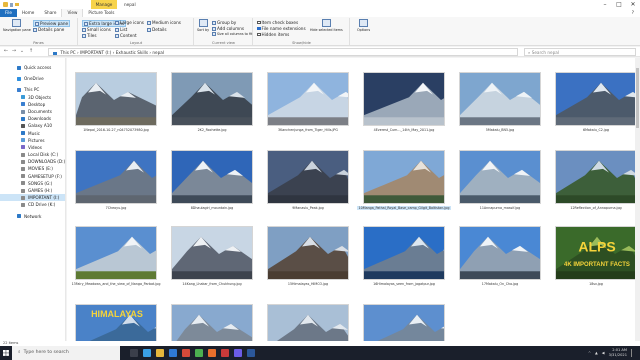 The width and height of the screenshot is (640, 360). What do you see at coordinates (101, 13) in the screenshot?
I see `tab-picture-tools: Picture Tools` at bounding box center [101, 13].